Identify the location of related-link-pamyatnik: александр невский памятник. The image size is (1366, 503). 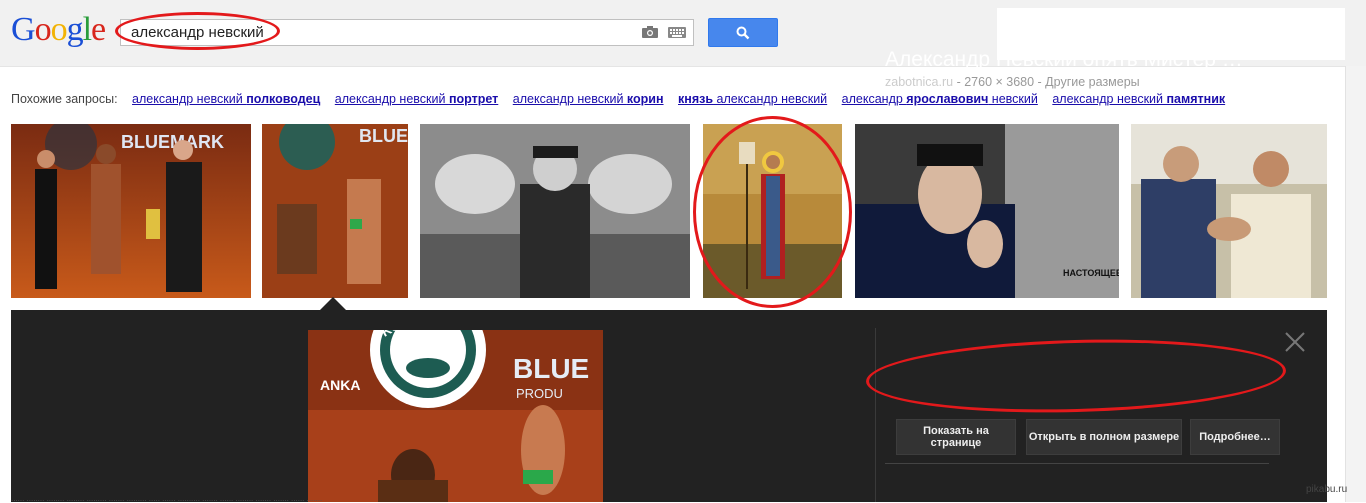
(1138, 99).